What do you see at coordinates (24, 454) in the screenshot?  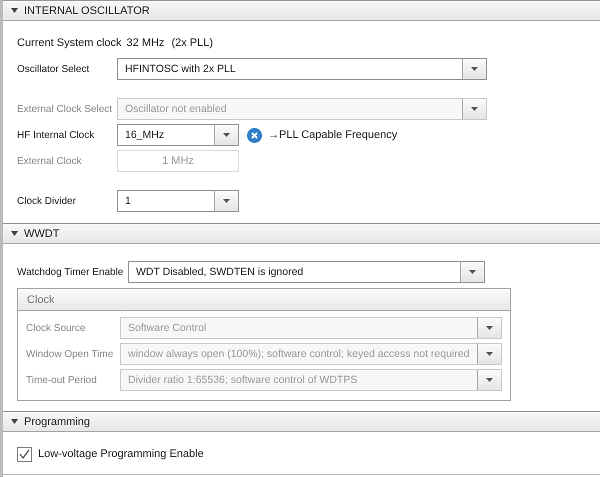 I see `checkbox` at bounding box center [24, 454].